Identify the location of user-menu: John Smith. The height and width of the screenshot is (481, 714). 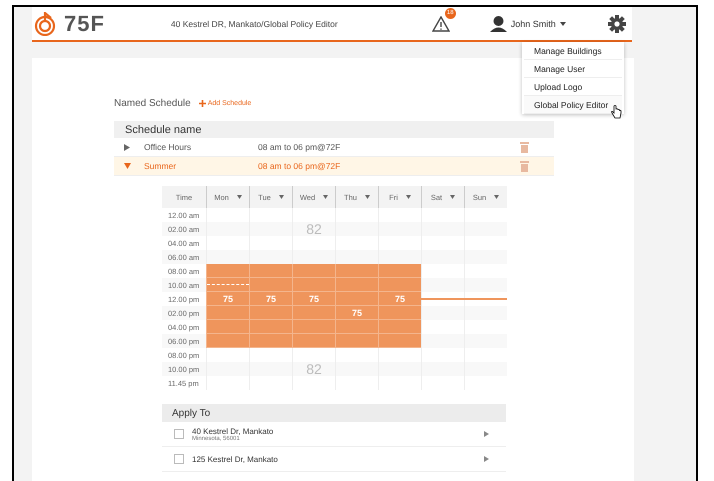
(533, 23).